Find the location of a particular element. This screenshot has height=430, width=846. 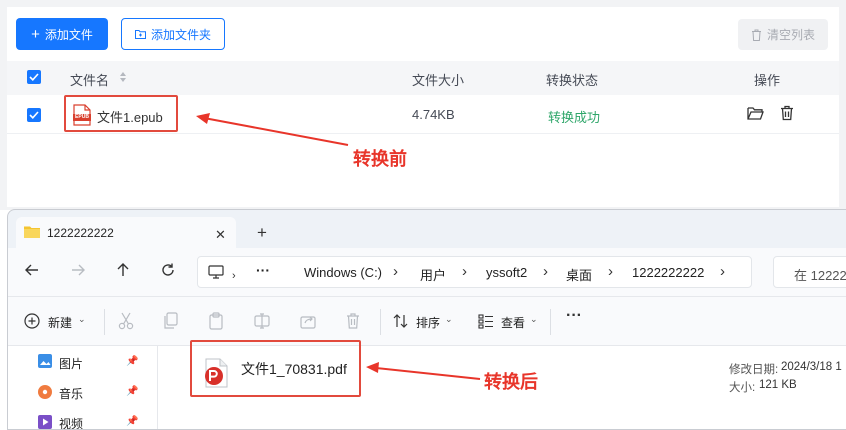

cut-icon is located at coordinates (126, 321).